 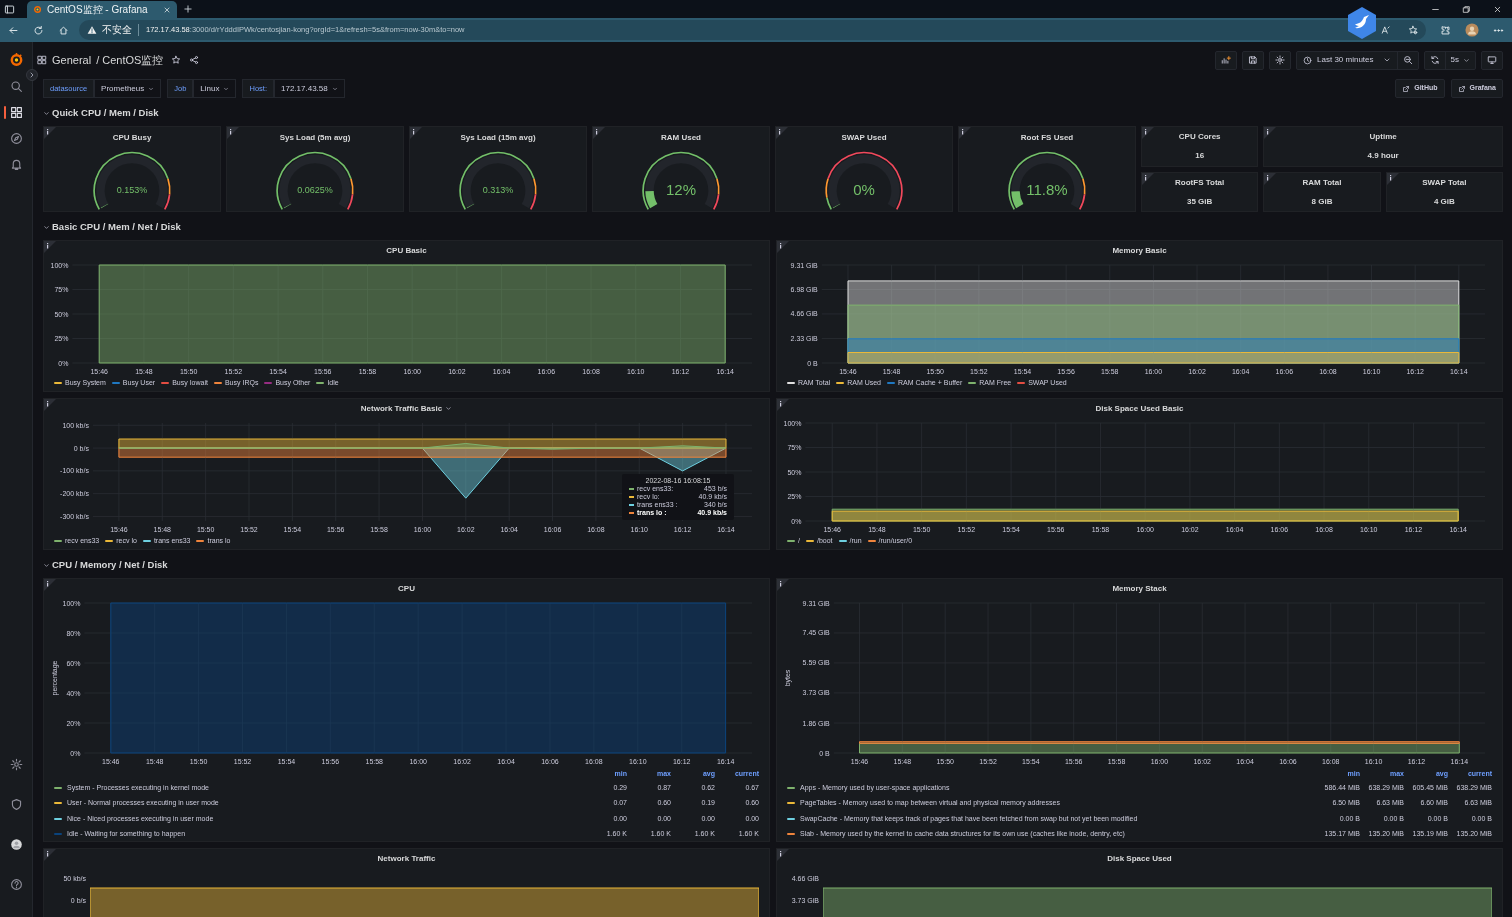 What do you see at coordinates (1253, 60) in the screenshot?
I see `save-button` at bounding box center [1253, 60].